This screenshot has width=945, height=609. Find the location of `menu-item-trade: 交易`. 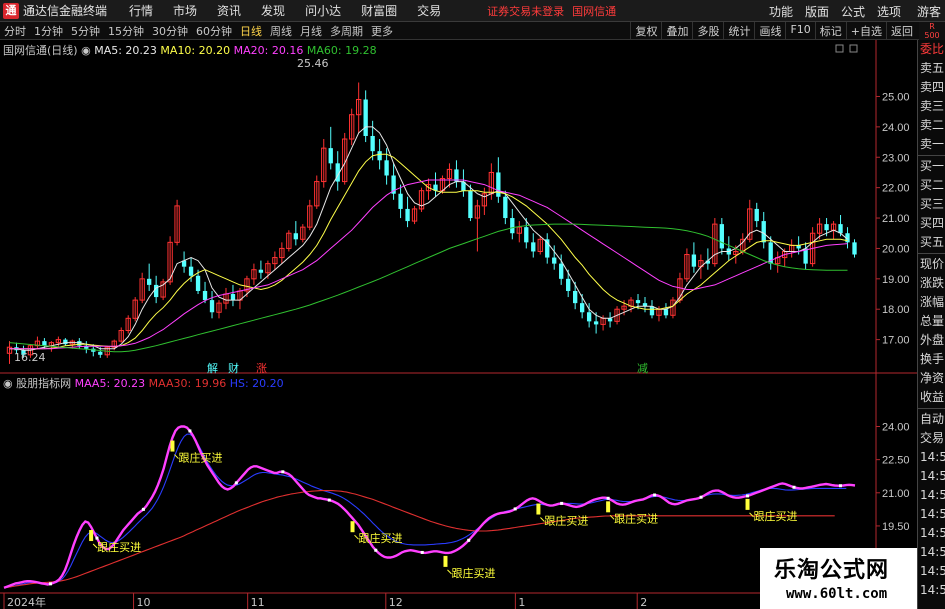

menu-item-trade: 交易 is located at coordinates (429, 10).